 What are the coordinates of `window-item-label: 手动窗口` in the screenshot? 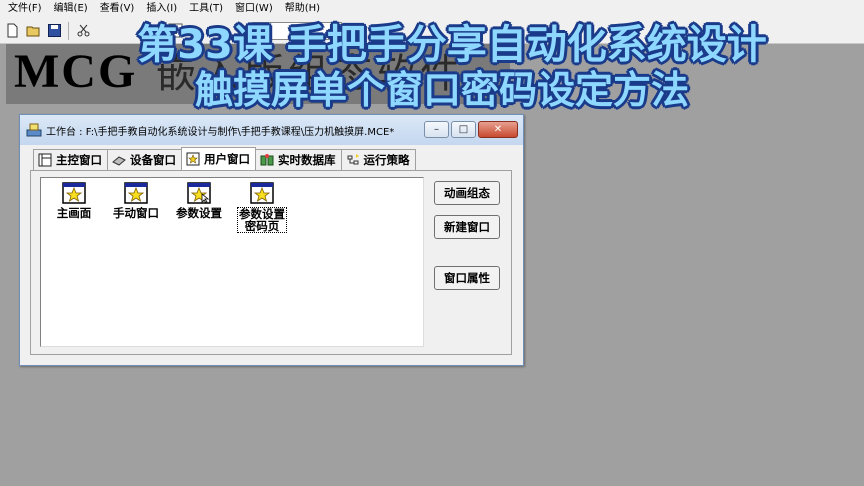 It's located at (136, 213).